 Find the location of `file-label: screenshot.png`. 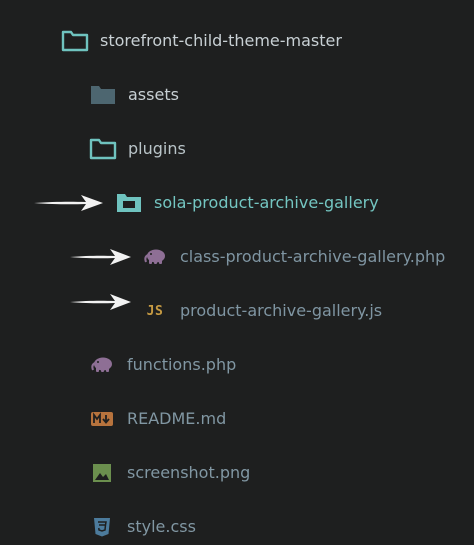

file-label: screenshot.png is located at coordinates (189, 472).